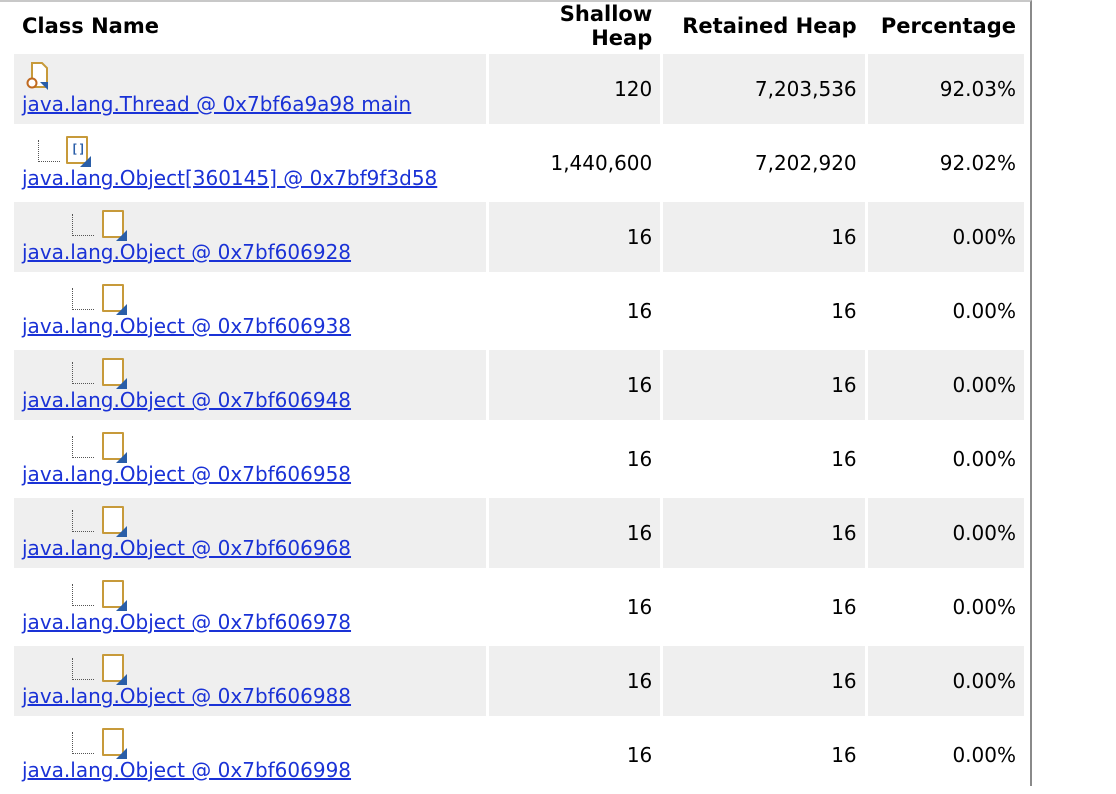  Describe the element at coordinates (186, 548) in the screenshot. I see `object-link: java.lang.Object @ 0x7bf606968` at that location.